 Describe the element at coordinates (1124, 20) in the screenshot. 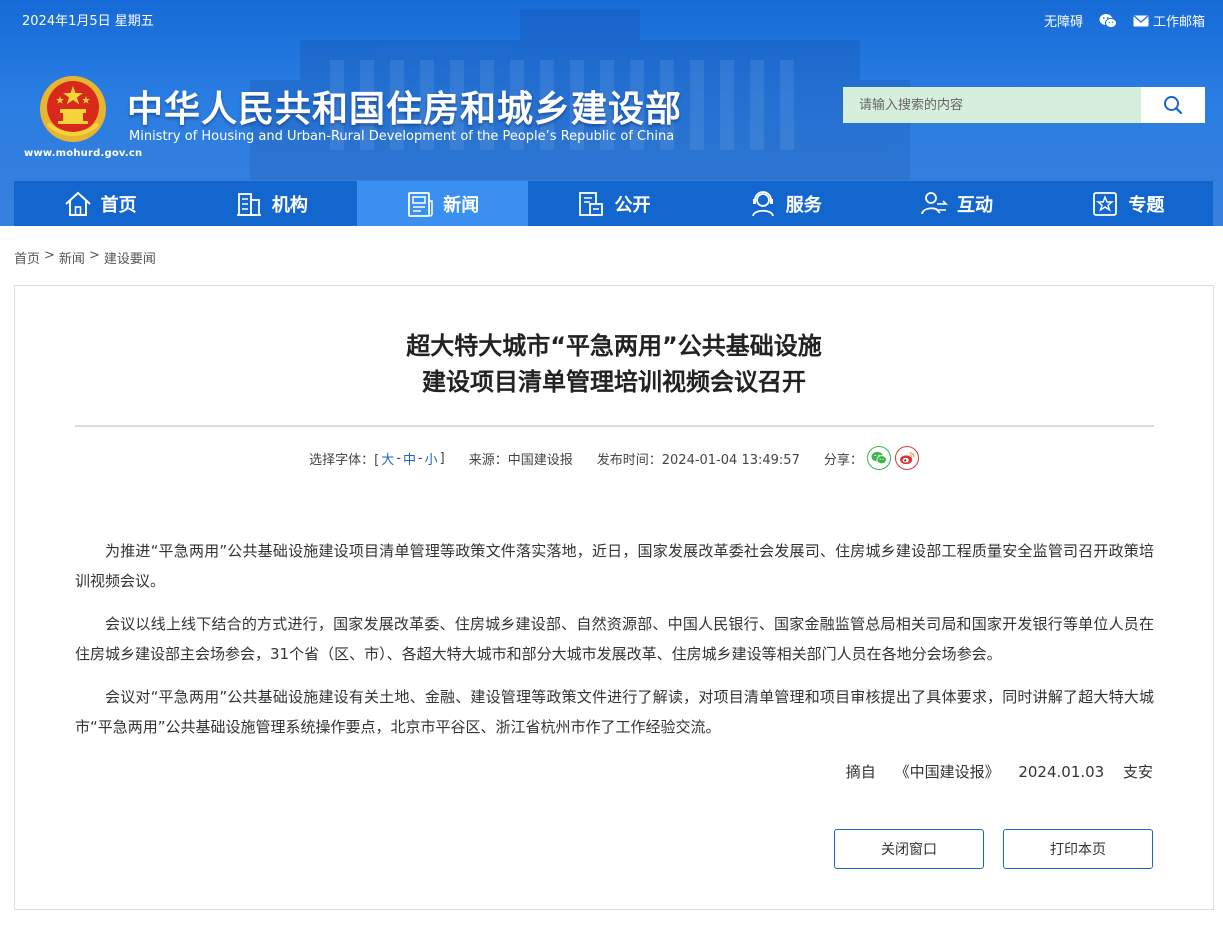

I see `topbar-links: 无障碍 工作邮箱` at that location.